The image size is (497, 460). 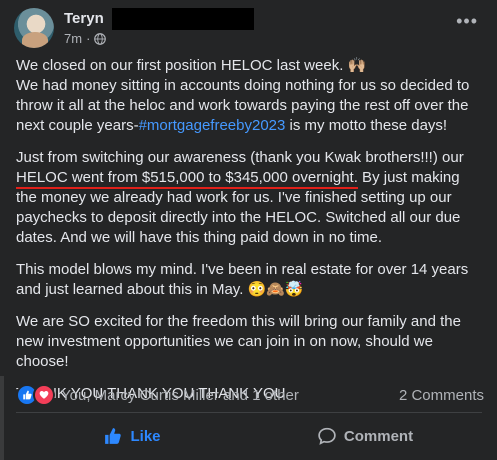 What do you see at coordinates (180, 395) in the screenshot?
I see `reactions-summary: You, Marcy Curtis Miller and 1 other` at bounding box center [180, 395].